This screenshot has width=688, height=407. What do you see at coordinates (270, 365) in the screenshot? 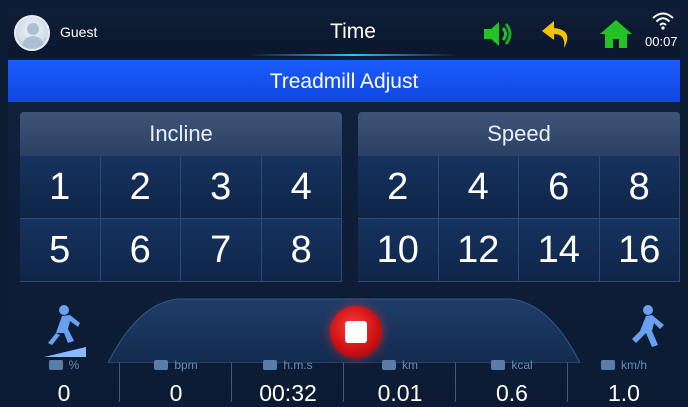
I see `clock-icon` at bounding box center [270, 365].